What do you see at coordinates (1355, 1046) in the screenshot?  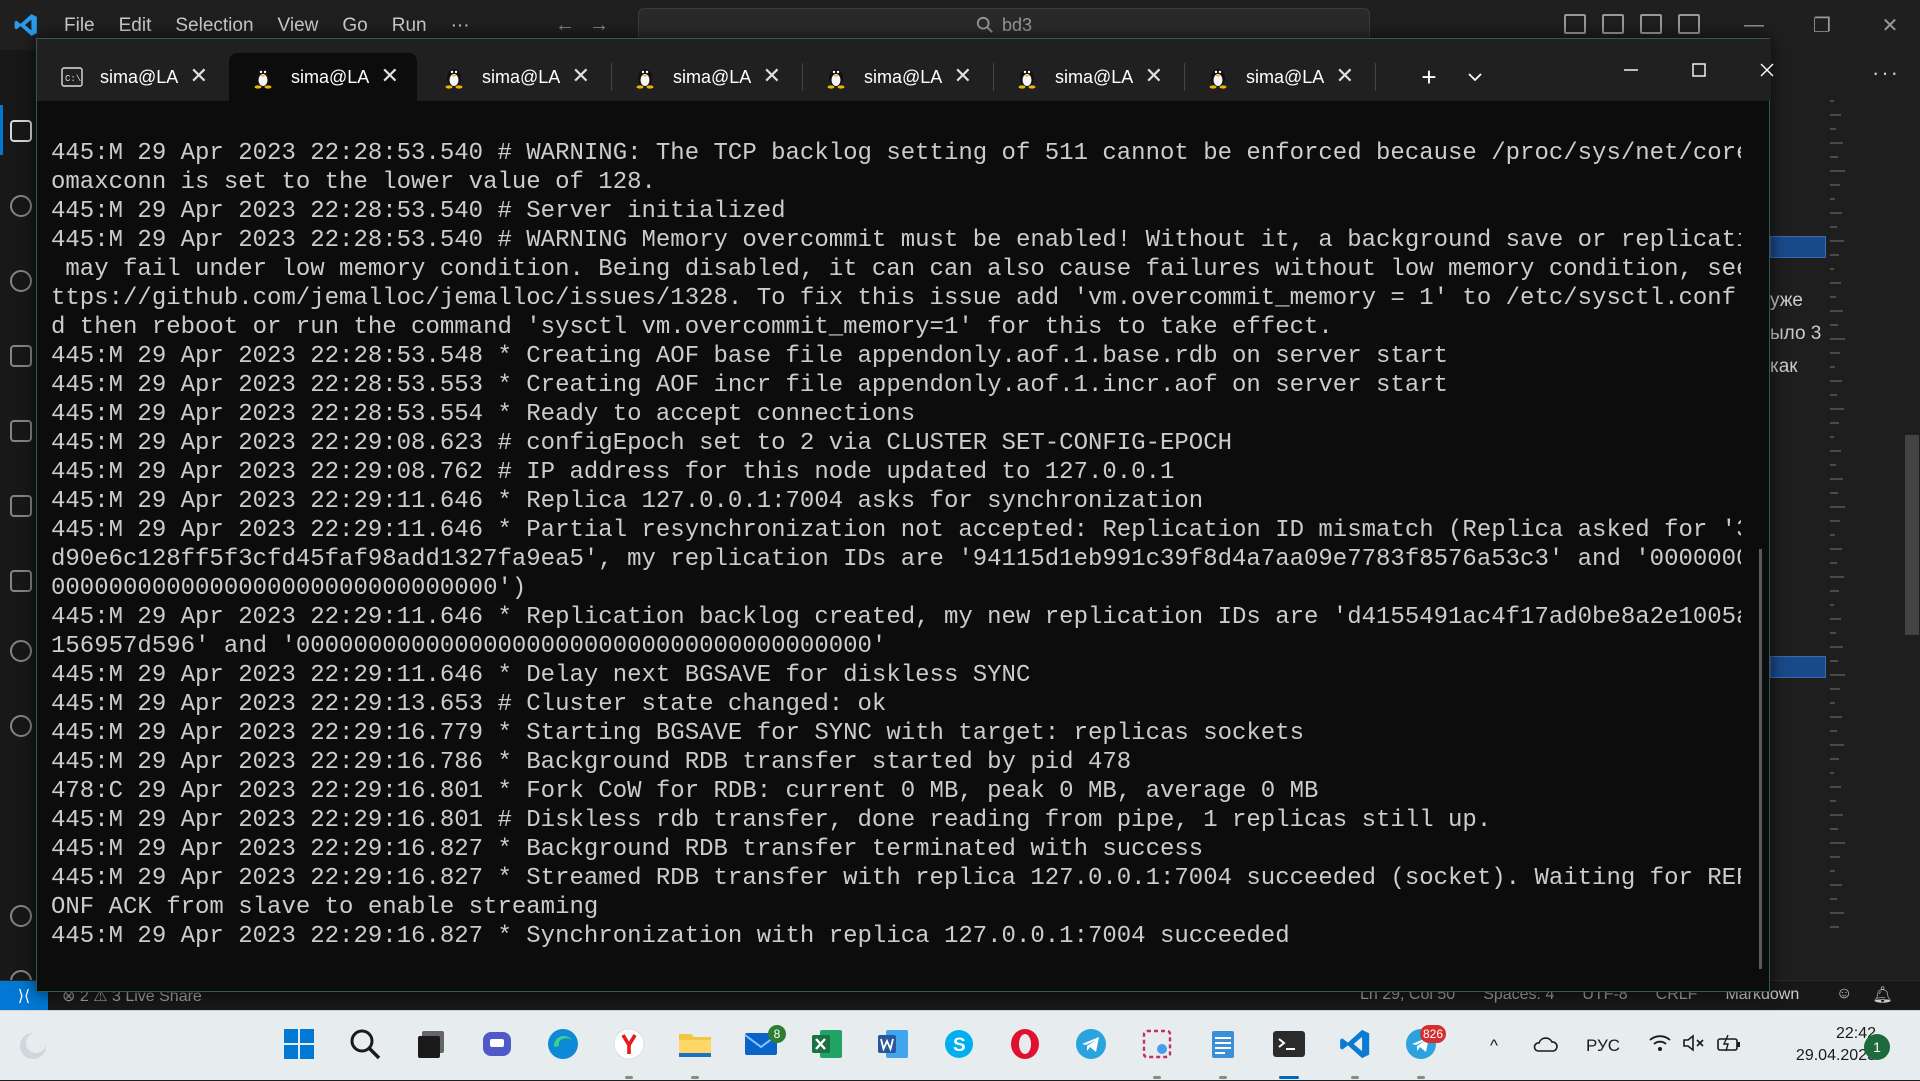 I see `taskbar-vscode` at bounding box center [1355, 1046].